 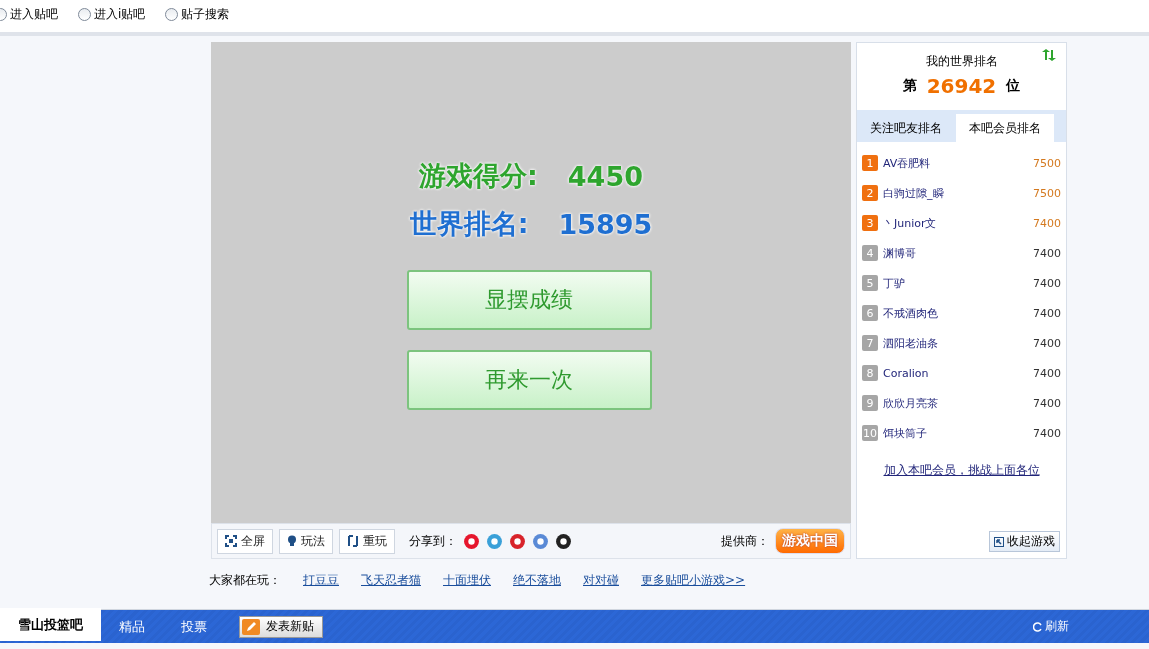 What do you see at coordinates (870, 193) in the screenshot?
I see `rank-number: 2` at bounding box center [870, 193].